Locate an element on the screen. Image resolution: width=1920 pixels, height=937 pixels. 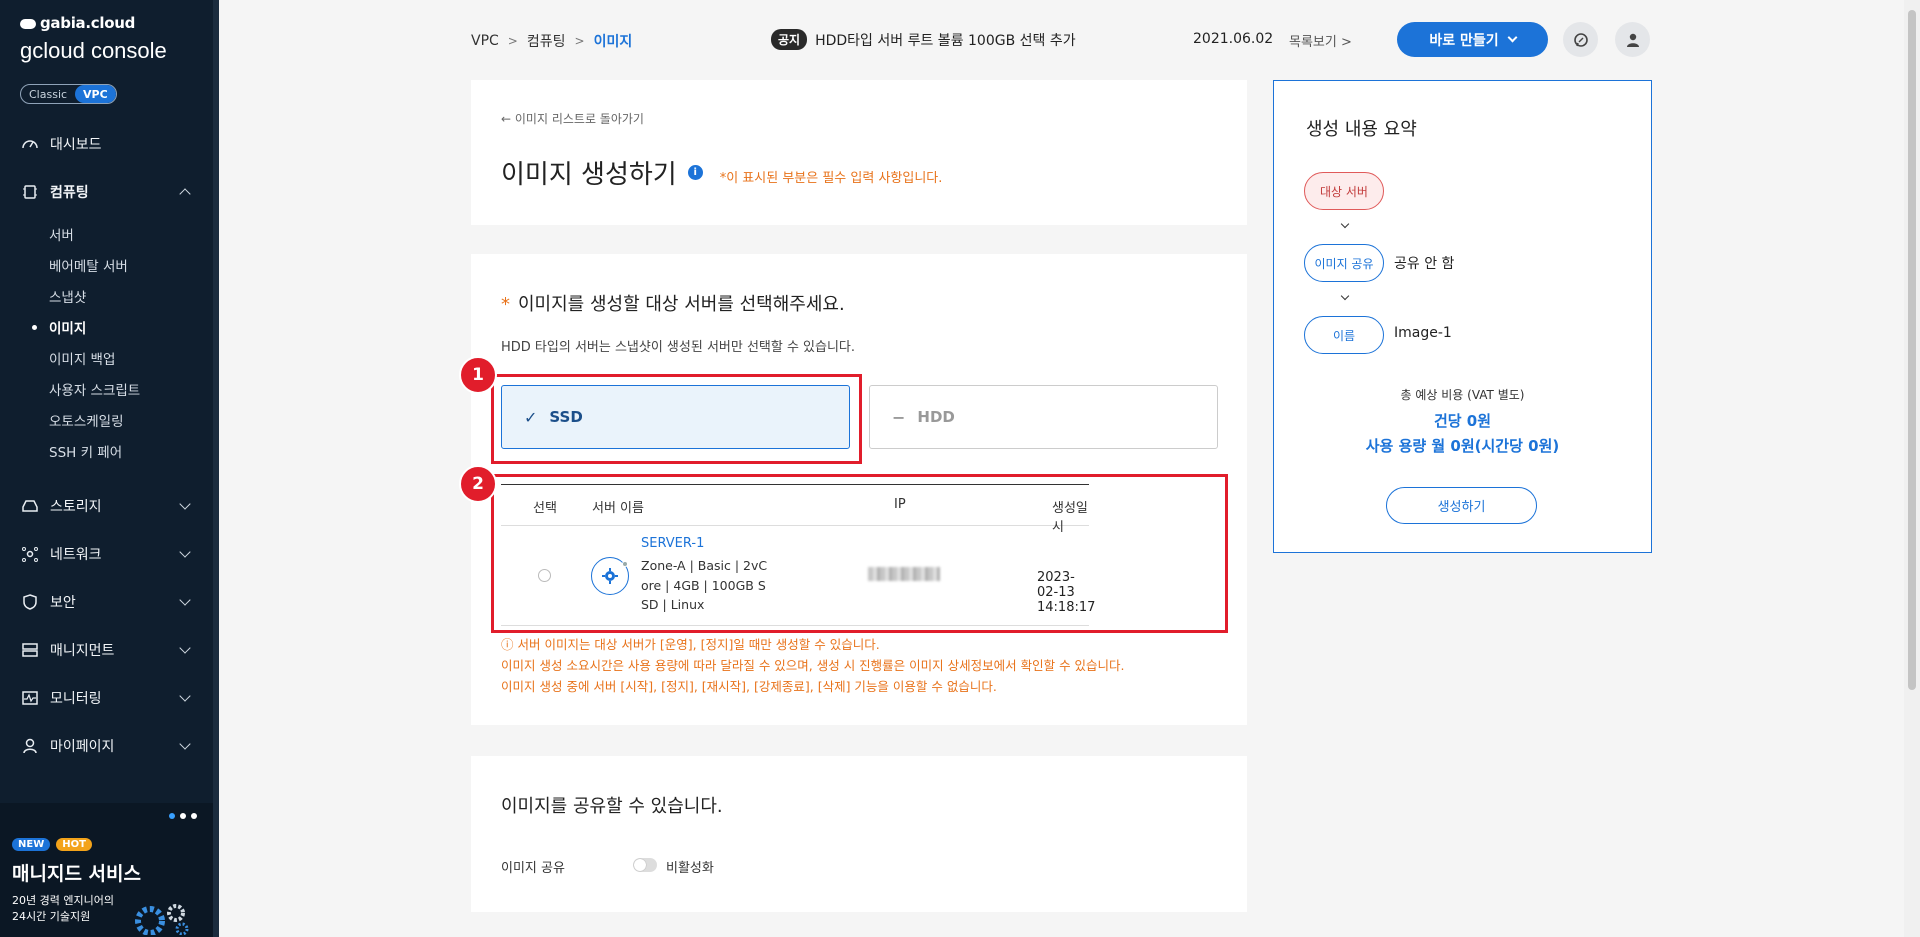
promo-banner: NEW HOT 매니지드 서비스 20년 경력 엔지니어의 24시간 기술지원 is located at coordinates (106, 870).